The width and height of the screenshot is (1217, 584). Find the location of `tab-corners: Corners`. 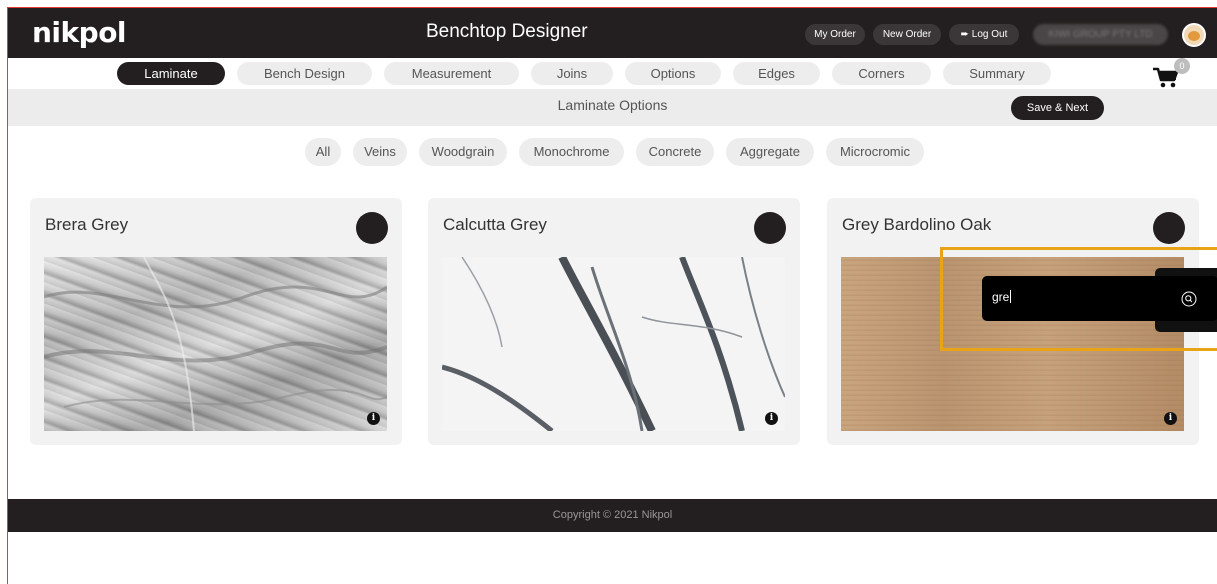

tab-corners: Corners is located at coordinates (881, 73).